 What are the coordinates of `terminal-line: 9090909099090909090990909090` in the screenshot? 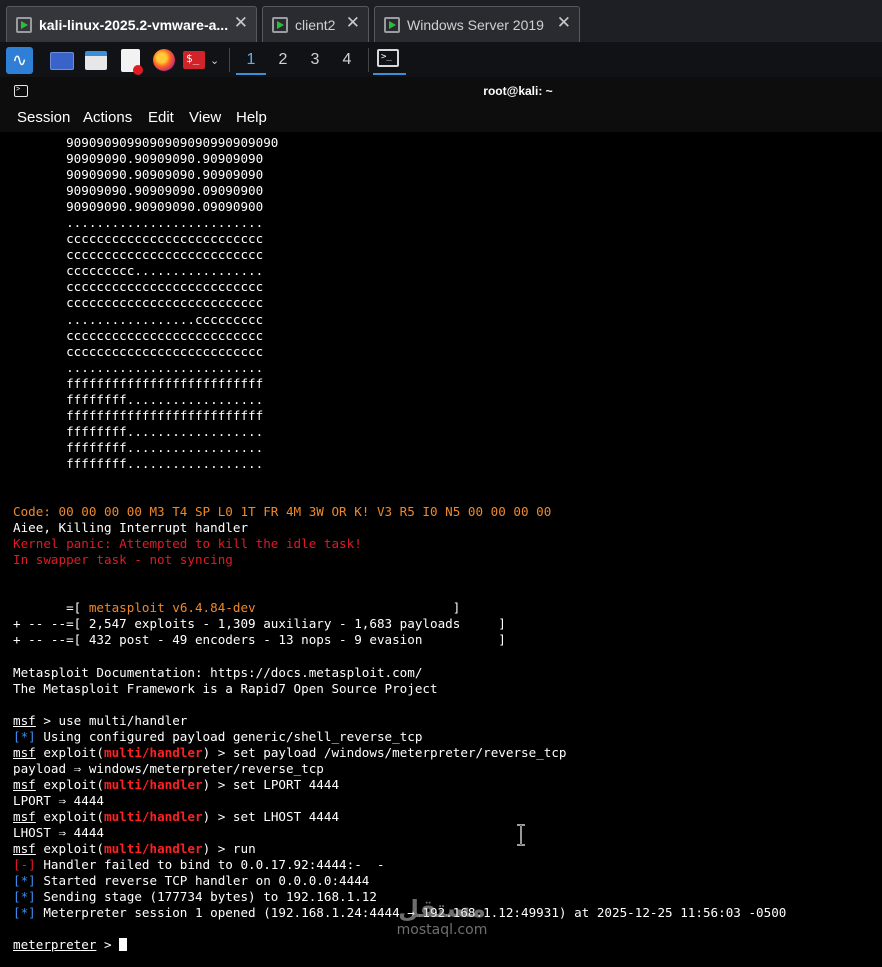 It's located at (146, 142).